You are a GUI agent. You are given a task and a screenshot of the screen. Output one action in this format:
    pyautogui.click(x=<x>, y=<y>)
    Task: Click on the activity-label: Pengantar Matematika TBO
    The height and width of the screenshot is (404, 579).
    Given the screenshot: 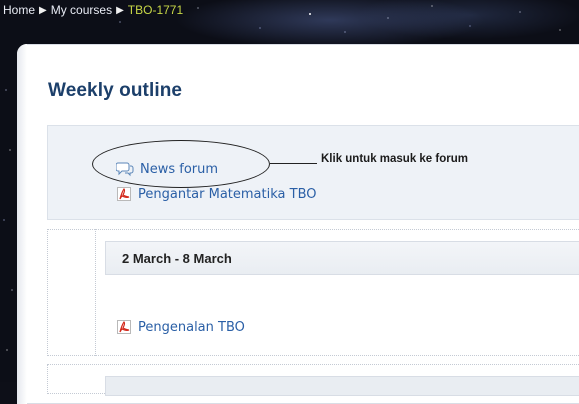 What is the action you would take?
    pyautogui.click(x=227, y=194)
    